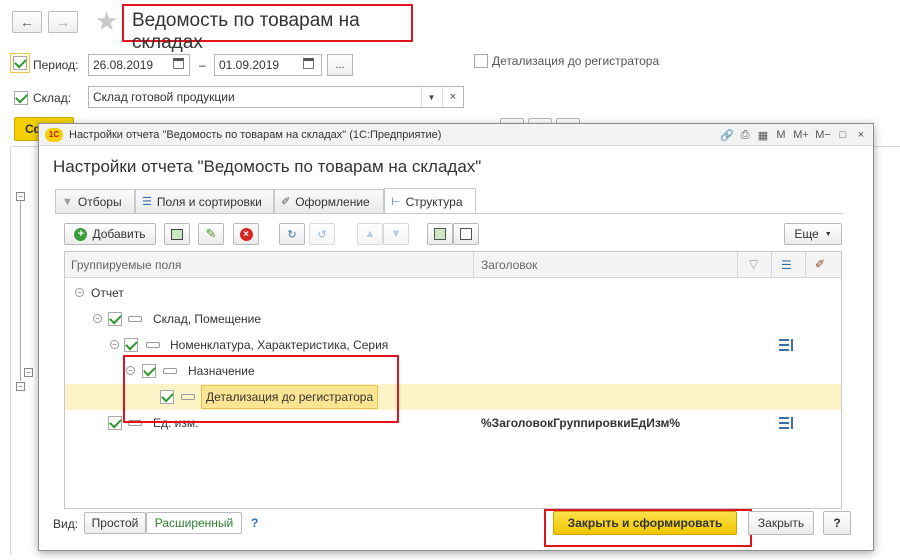 The image size is (900, 560). I want to click on view-label: Вид:, so click(66, 524).